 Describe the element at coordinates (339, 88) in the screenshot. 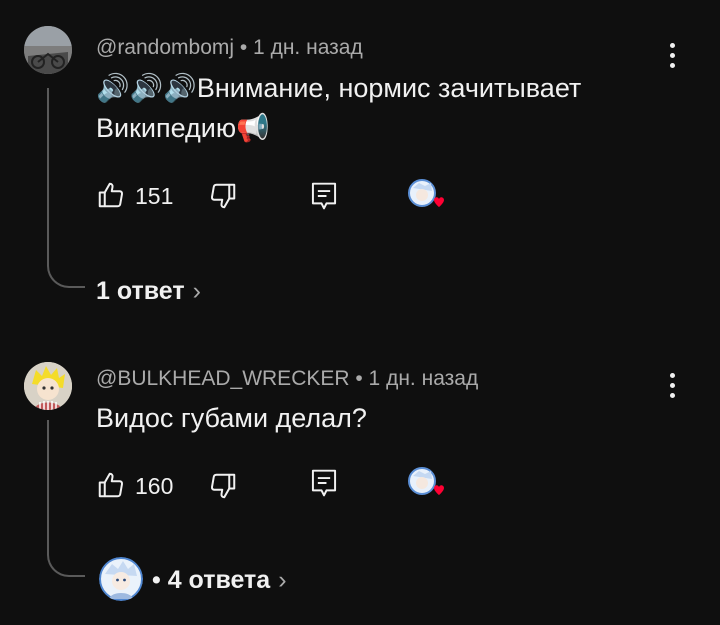

I see `comment-text-line: 🔊🔊🔊Внимание, нормис зачитывает` at that location.